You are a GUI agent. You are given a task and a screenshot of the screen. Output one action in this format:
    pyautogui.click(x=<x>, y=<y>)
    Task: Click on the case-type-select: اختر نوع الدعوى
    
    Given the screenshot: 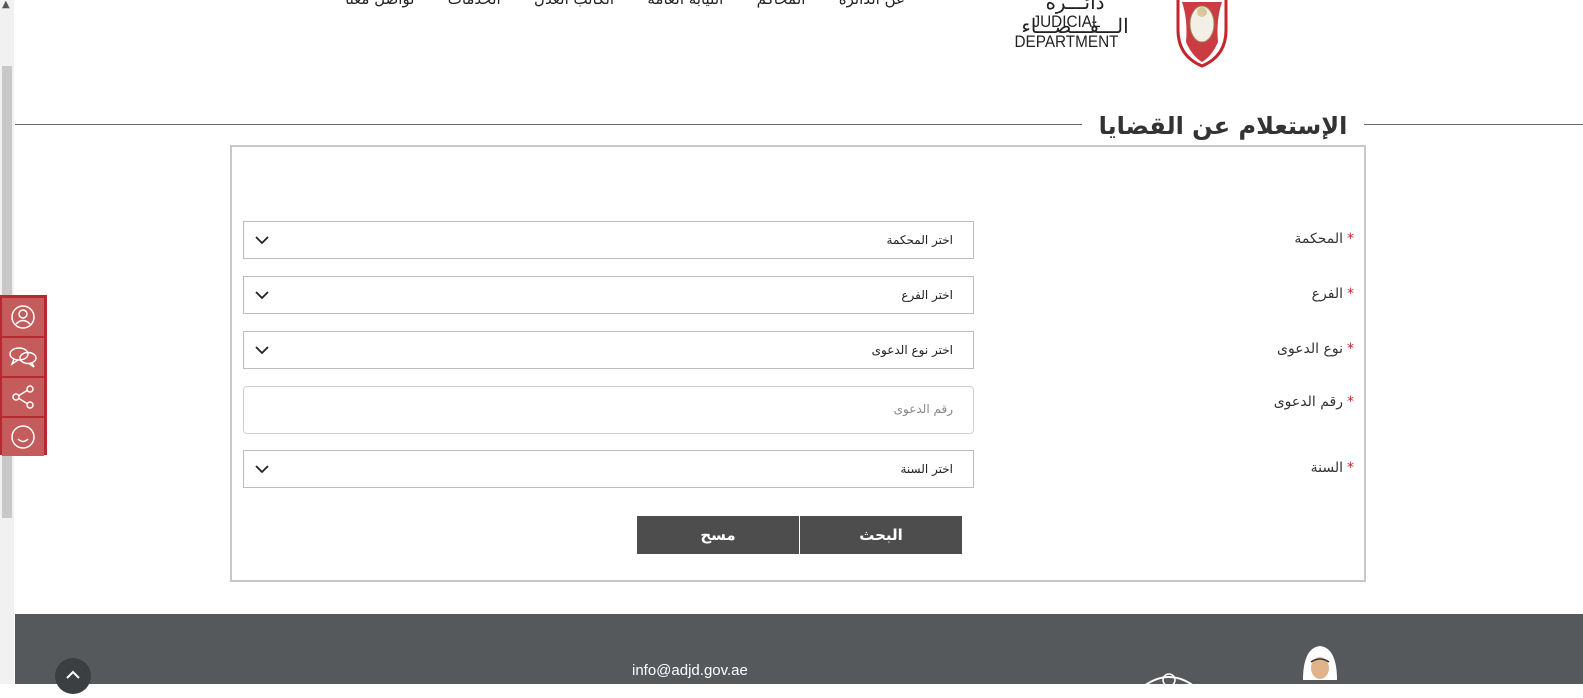 What is the action you would take?
    pyautogui.click(x=608, y=350)
    